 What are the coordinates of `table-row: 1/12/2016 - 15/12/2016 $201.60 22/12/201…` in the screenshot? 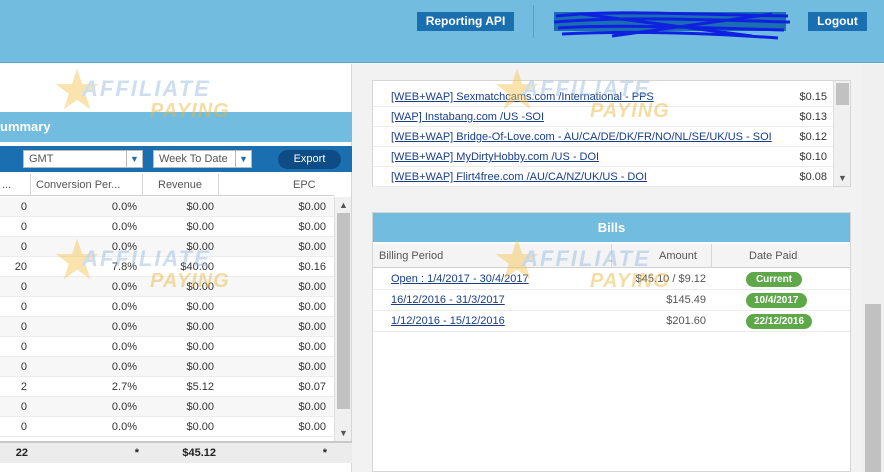 It's located at (611, 321).